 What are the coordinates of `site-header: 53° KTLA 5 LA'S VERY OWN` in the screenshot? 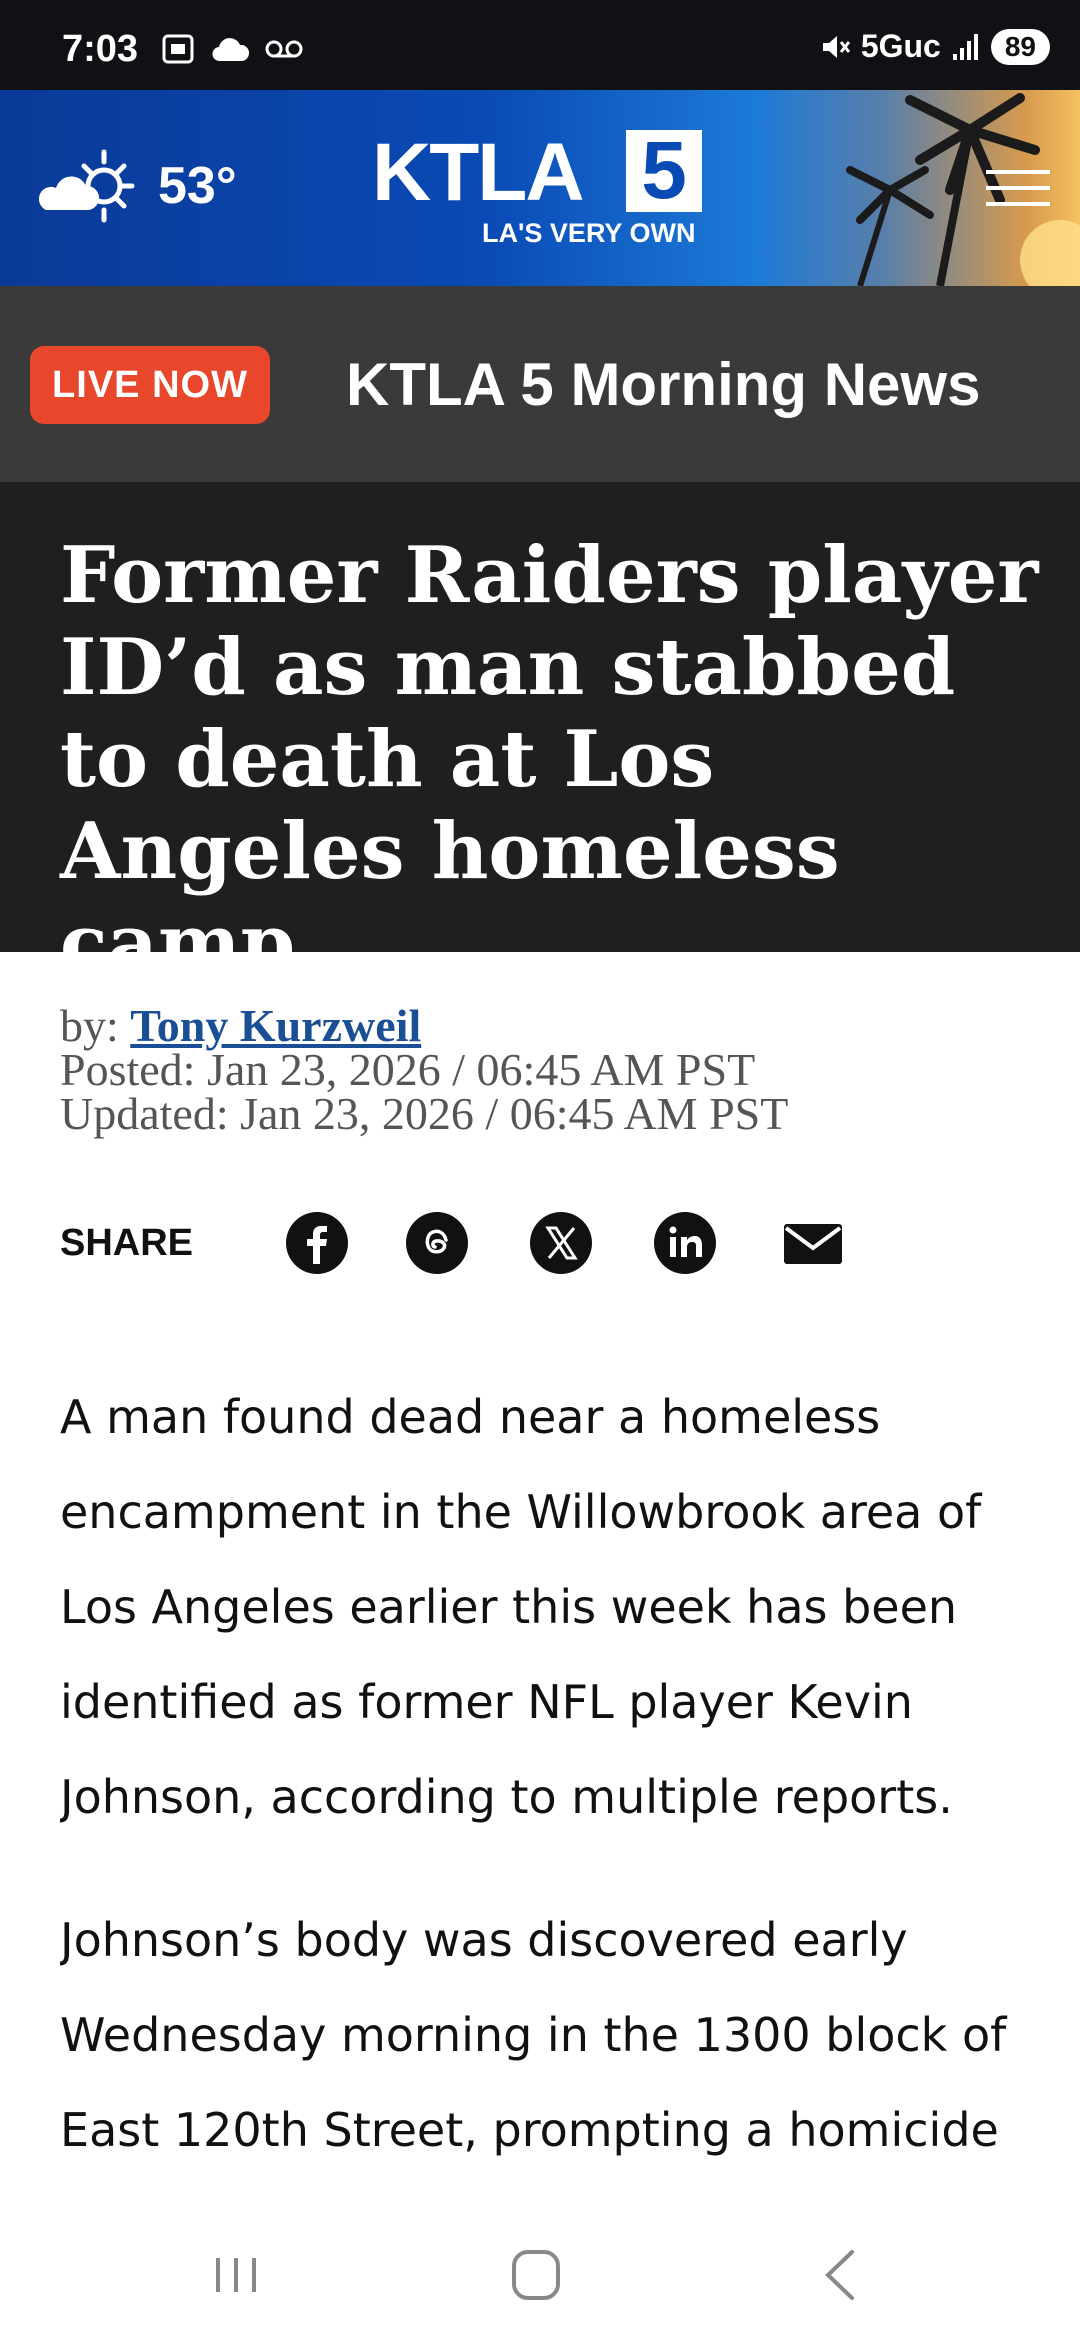 It's located at (540, 188).